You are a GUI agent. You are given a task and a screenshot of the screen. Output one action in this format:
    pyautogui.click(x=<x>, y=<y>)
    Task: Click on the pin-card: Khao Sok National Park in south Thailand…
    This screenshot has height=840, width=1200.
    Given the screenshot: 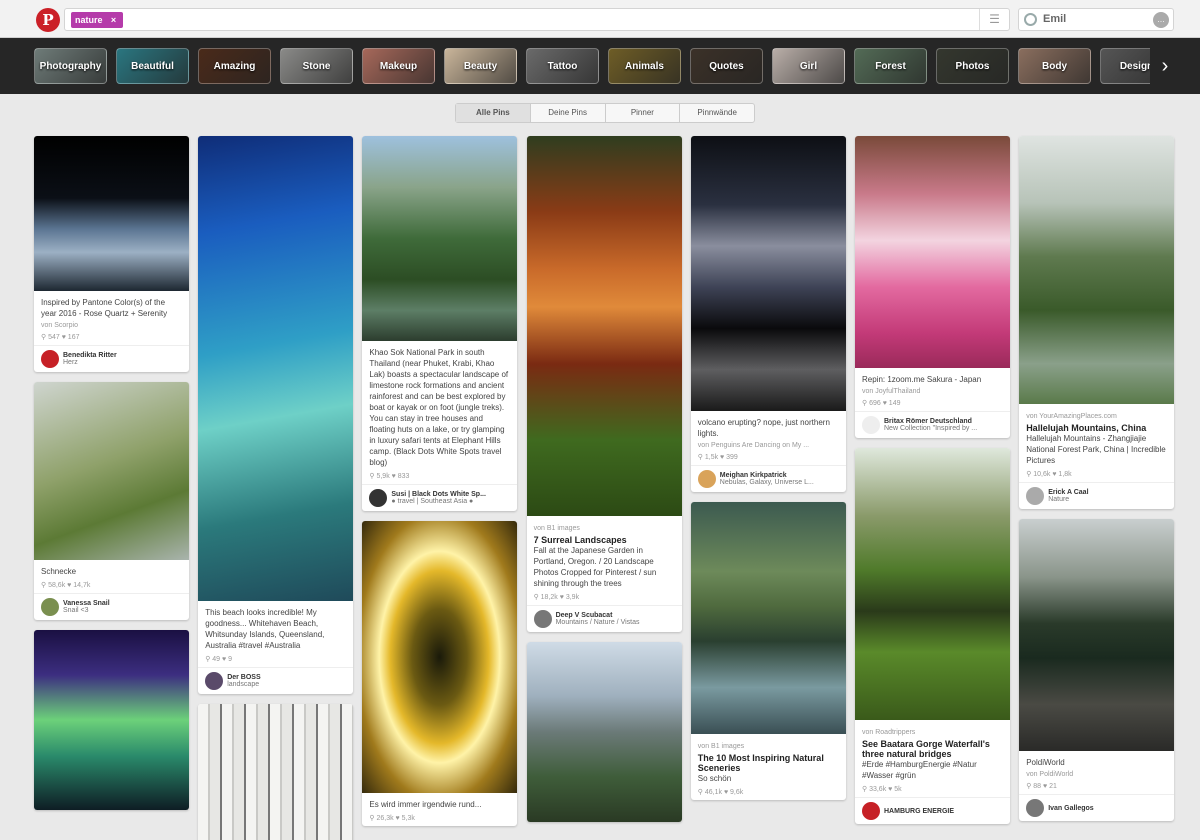 What is the action you would take?
    pyautogui.click(x=440, y=323)
    